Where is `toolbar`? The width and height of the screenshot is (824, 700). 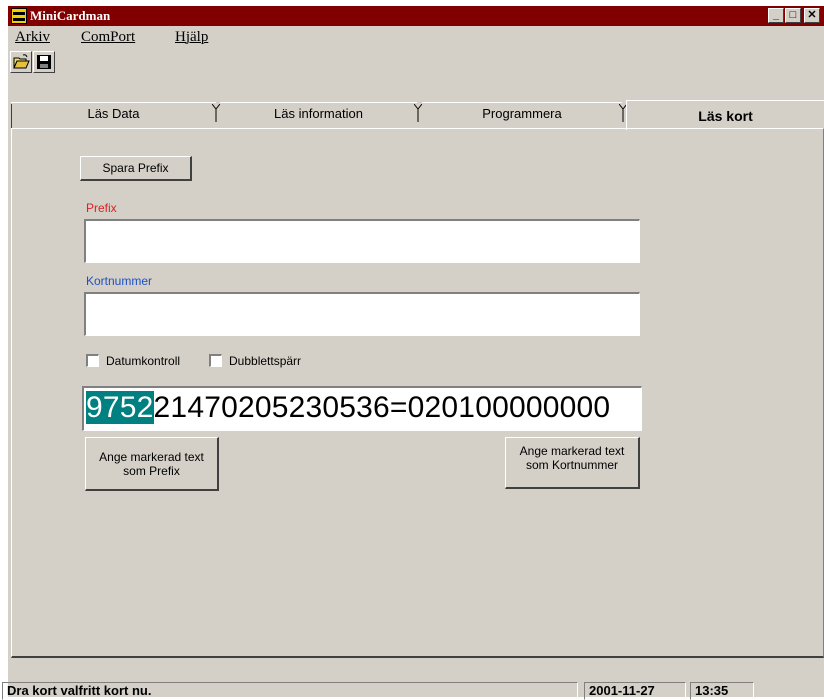
toolbar is located at coordinates (416, 63).